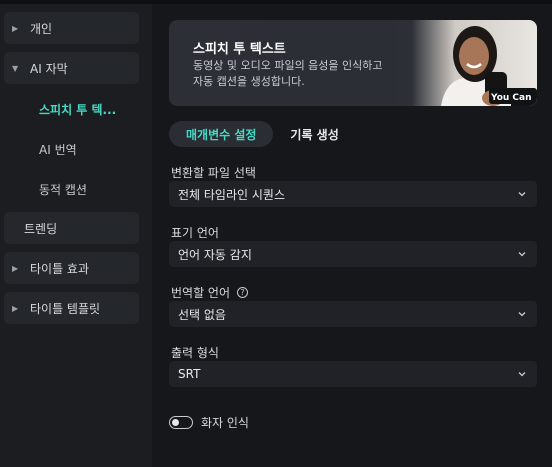 The height and width of the screenshot is (467, 552). Describe the element at coordinates (58, 149) in the screenshot. I see `sidebar-subitem-ai-translation: AI 번역` at that location.